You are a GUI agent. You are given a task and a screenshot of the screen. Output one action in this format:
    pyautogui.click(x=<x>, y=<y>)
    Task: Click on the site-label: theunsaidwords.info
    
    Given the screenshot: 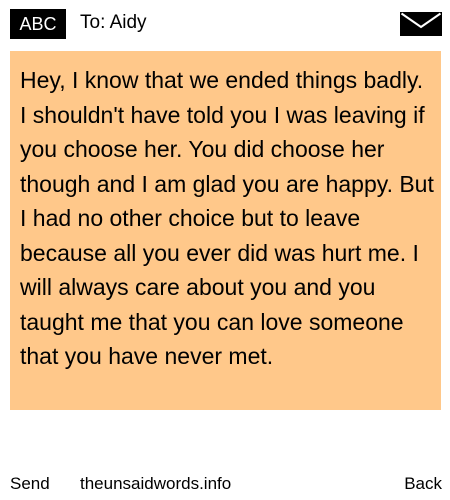 What is the action you would take?
    pyautogui.click(x=156, y=483)
    